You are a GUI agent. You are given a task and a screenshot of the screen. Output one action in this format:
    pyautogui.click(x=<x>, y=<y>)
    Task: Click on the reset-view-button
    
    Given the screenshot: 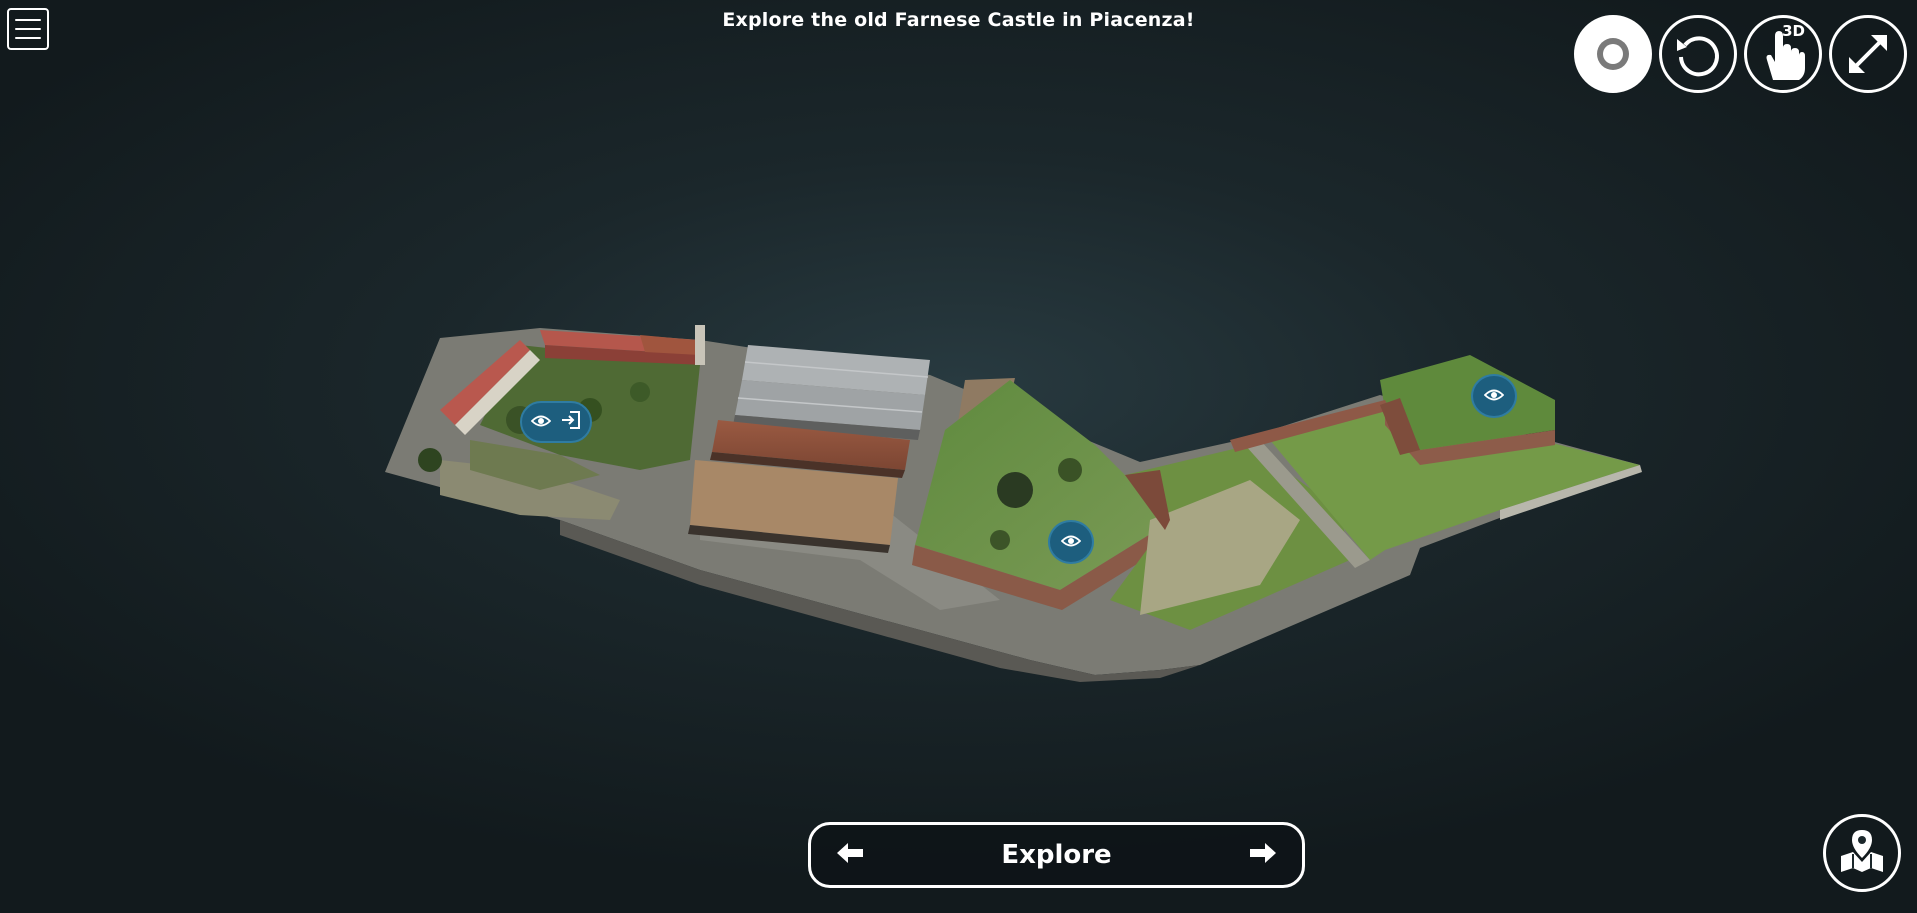 What is the action you would take?
    pyautogui.click(x=1698, y=54)
    